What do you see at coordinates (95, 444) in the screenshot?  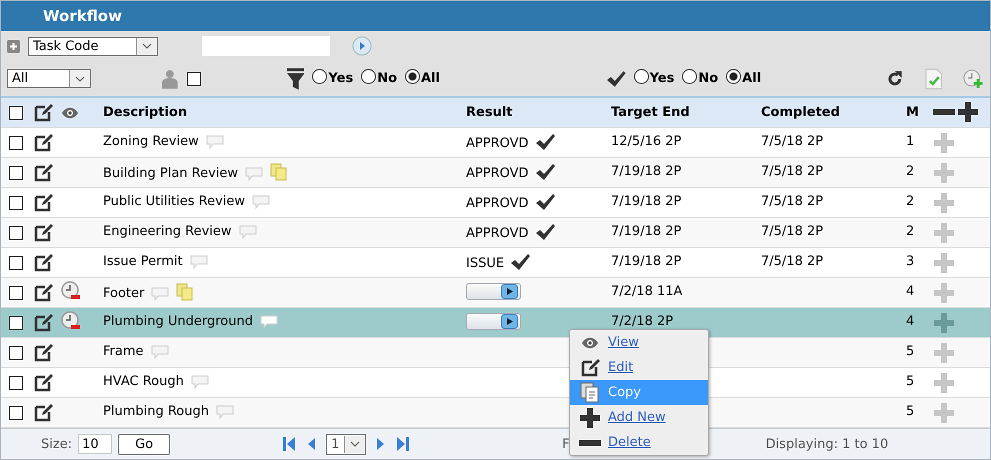 I see `size-field: 10` at bounding box center [95, 444].